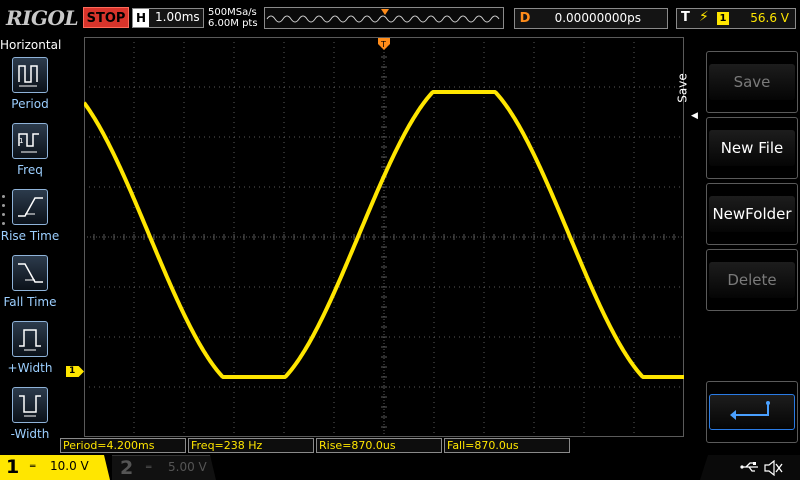 Image resolution: width=800 pixels, height=480 pixels. Describe the element at coordinates (30, 75) in the screenshot. I see `period-icon` at that location.